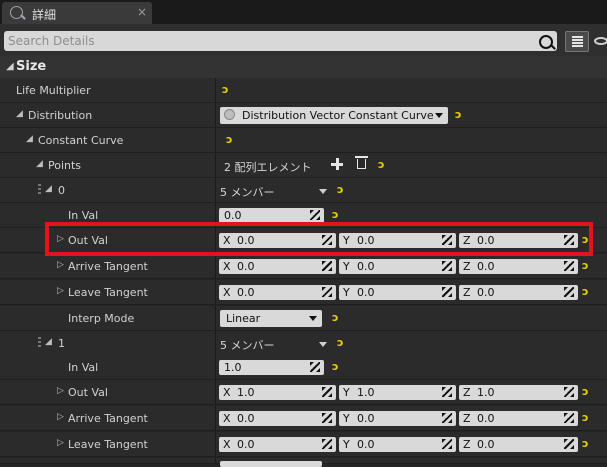 The width and height of the screenshot is (607, 467). Describe the element at coordinates (83, 367) in the screenshot. I see `property-label: In Val` at that location.